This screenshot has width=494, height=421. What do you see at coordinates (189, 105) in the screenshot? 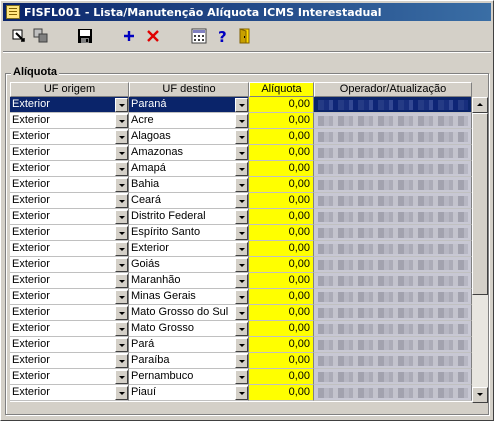
I see `uf-destino-cell: Paraná` at bounding box center [189, 105].